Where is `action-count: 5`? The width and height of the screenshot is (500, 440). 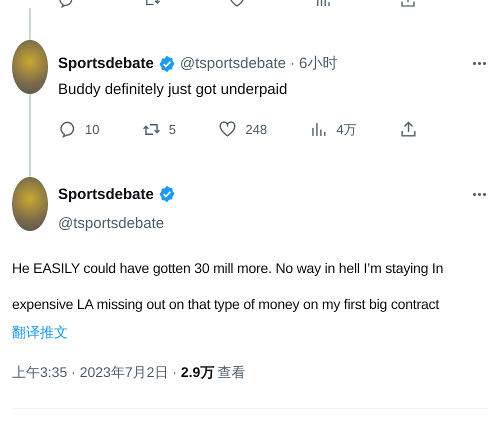 action-count: 5 is located at coordinates (172, 129).